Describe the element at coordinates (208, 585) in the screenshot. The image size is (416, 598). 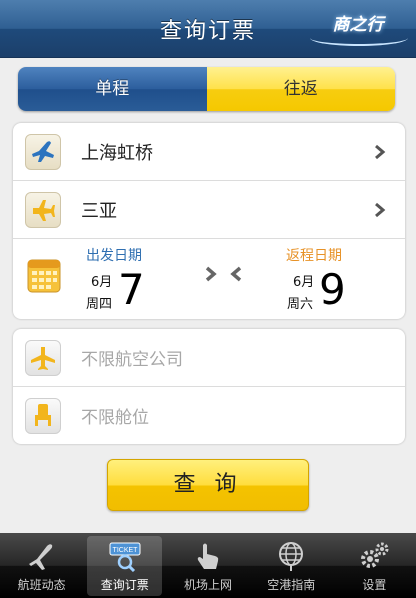
I see `tab-label: 机场上网` at that location.